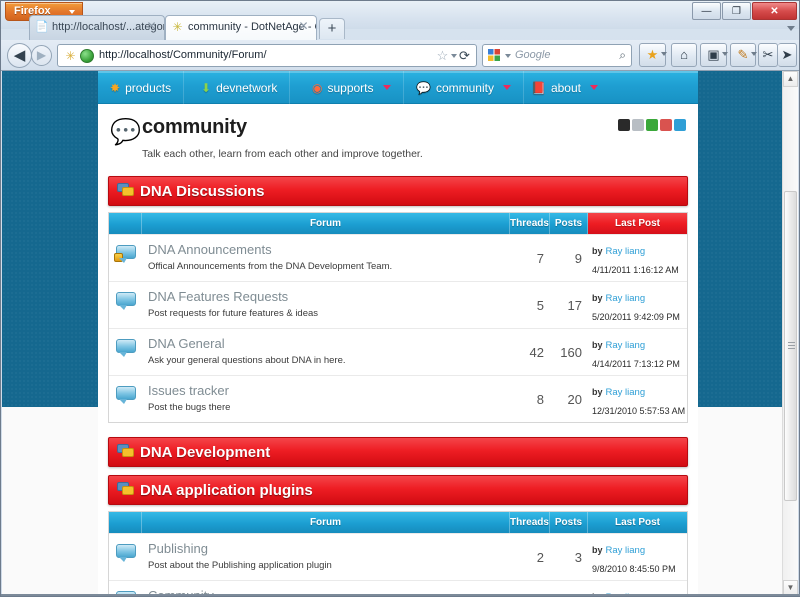 The image size is (800, 597). I want to click on last-post-cell: by Ray liang 4/11/2011 1:16:12 AM, so click(637, 258).